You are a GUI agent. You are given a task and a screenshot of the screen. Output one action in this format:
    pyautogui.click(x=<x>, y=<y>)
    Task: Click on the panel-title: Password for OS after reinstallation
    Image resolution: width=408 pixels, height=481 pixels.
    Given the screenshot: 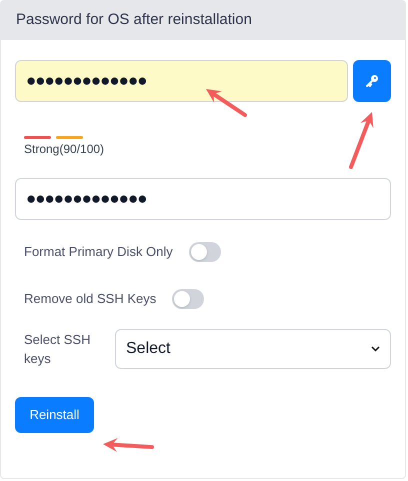 What is the action you would take?
    pyautogui.click(x=134, y=20)
    